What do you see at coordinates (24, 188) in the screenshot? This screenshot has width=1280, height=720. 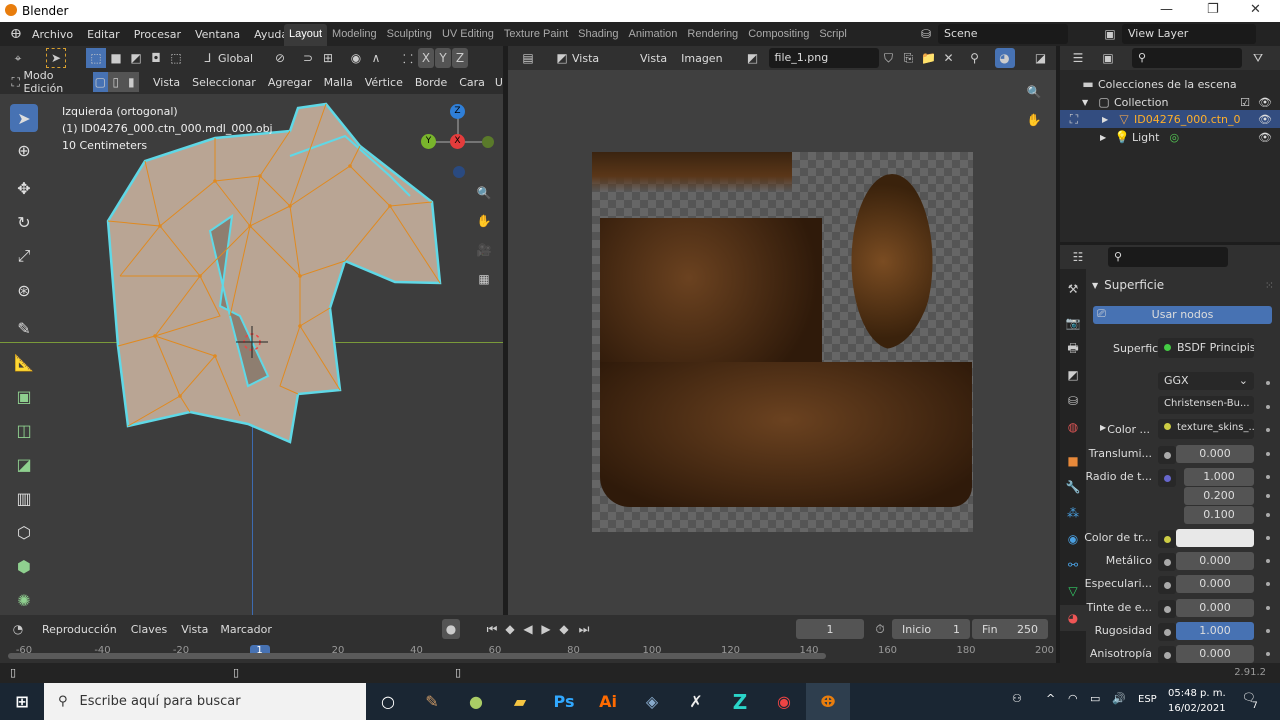 I see `move-tool-icon: ✥` at bounding box center [24, 188].